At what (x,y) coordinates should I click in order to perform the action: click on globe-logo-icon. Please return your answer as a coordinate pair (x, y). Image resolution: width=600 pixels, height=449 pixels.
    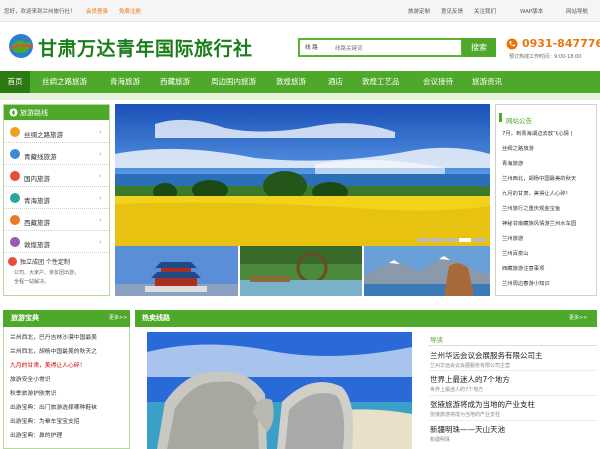
    Looking at the image, I should click on (21, 46).